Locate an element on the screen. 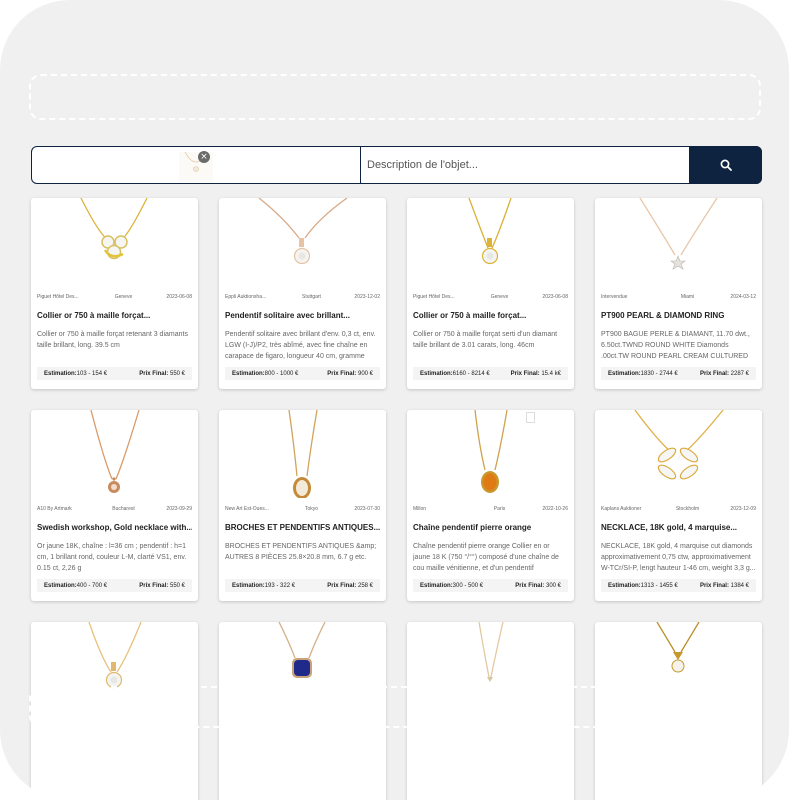 This screenshot has height=800, width=789. estimation: Estimation:103 - 154 € is located at coordinates (75, 374).